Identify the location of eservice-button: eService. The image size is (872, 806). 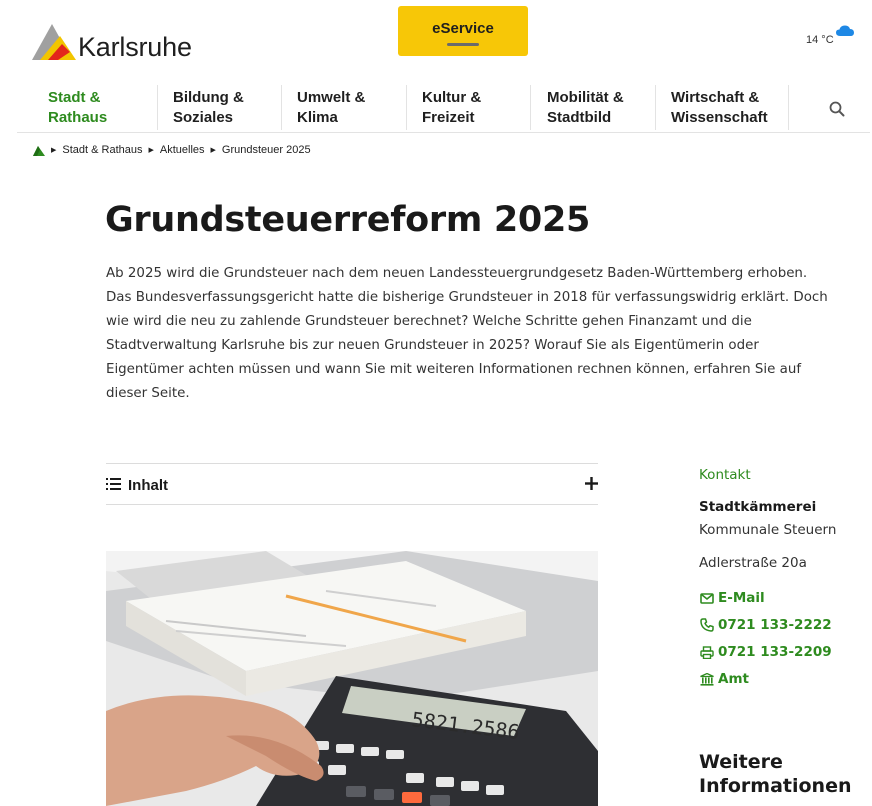
(463, 31).